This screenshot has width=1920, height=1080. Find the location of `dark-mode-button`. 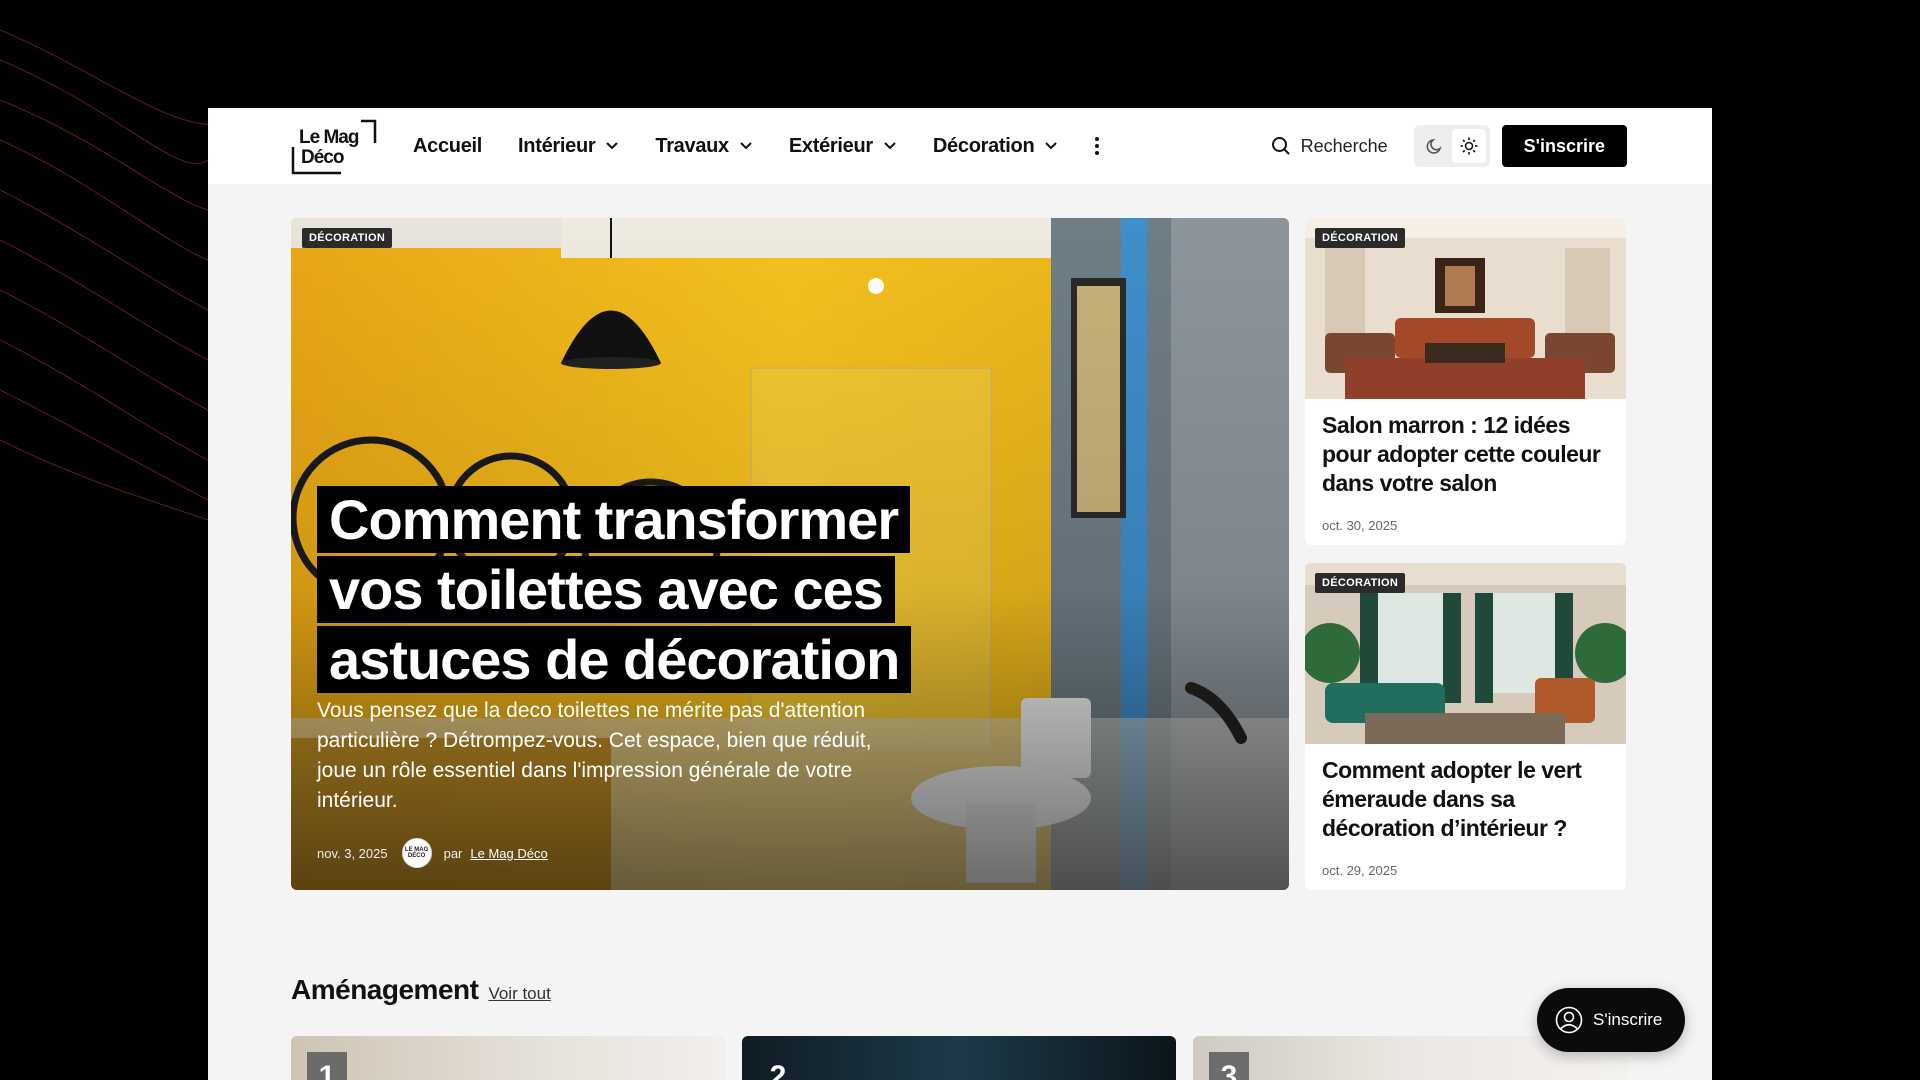

dark-mode-button is located at coordinates (1435, 146).